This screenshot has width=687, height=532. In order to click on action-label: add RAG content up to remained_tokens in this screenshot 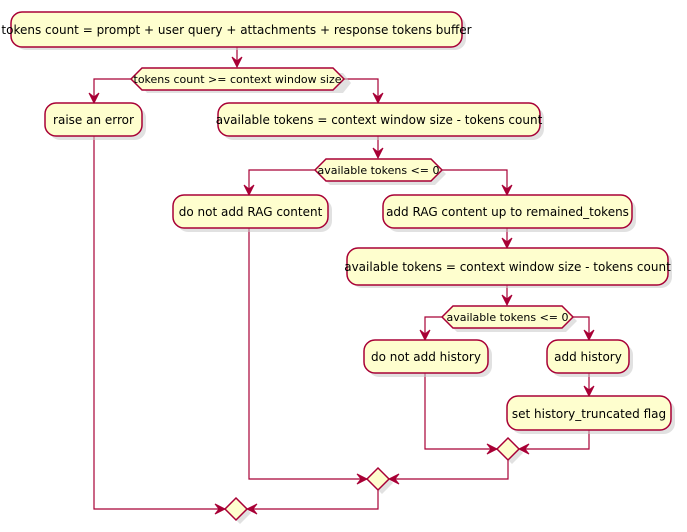, I will do `click(507, 212)`.